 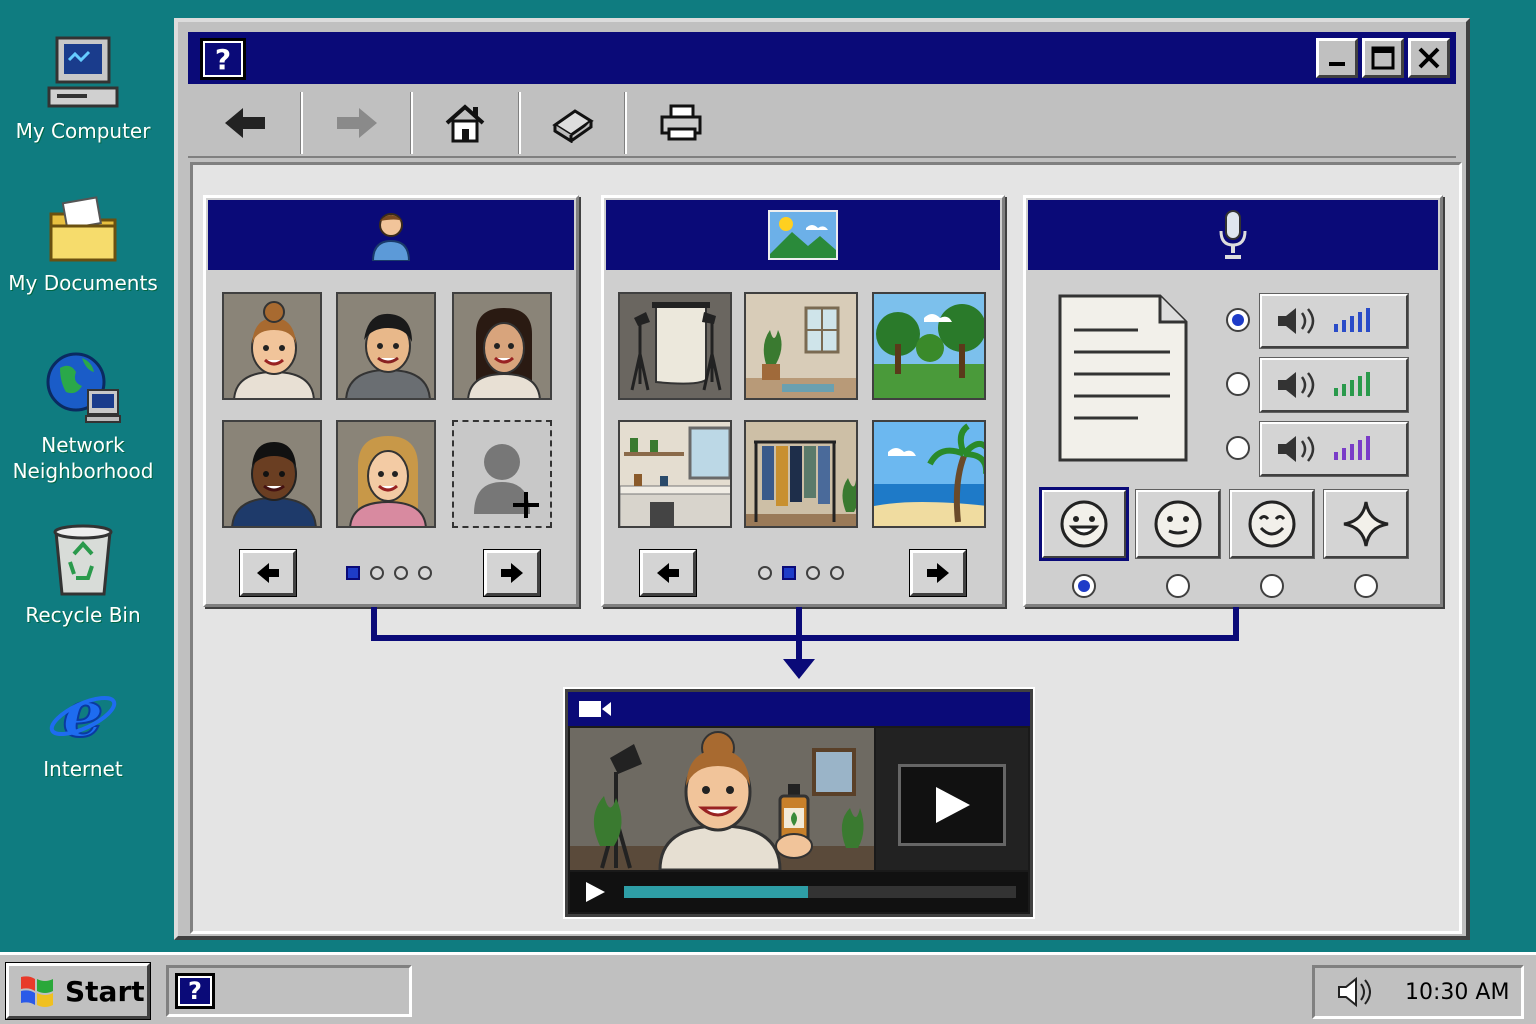 I want to click on desktop-icon-network-neighborhood: Network Neighborhood, so click(x=83, y=416).